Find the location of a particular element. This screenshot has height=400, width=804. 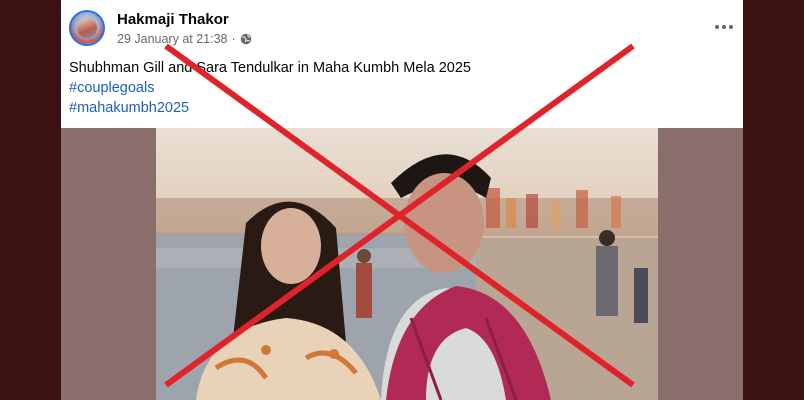

globe-icon is located at coordinates (245, 39).